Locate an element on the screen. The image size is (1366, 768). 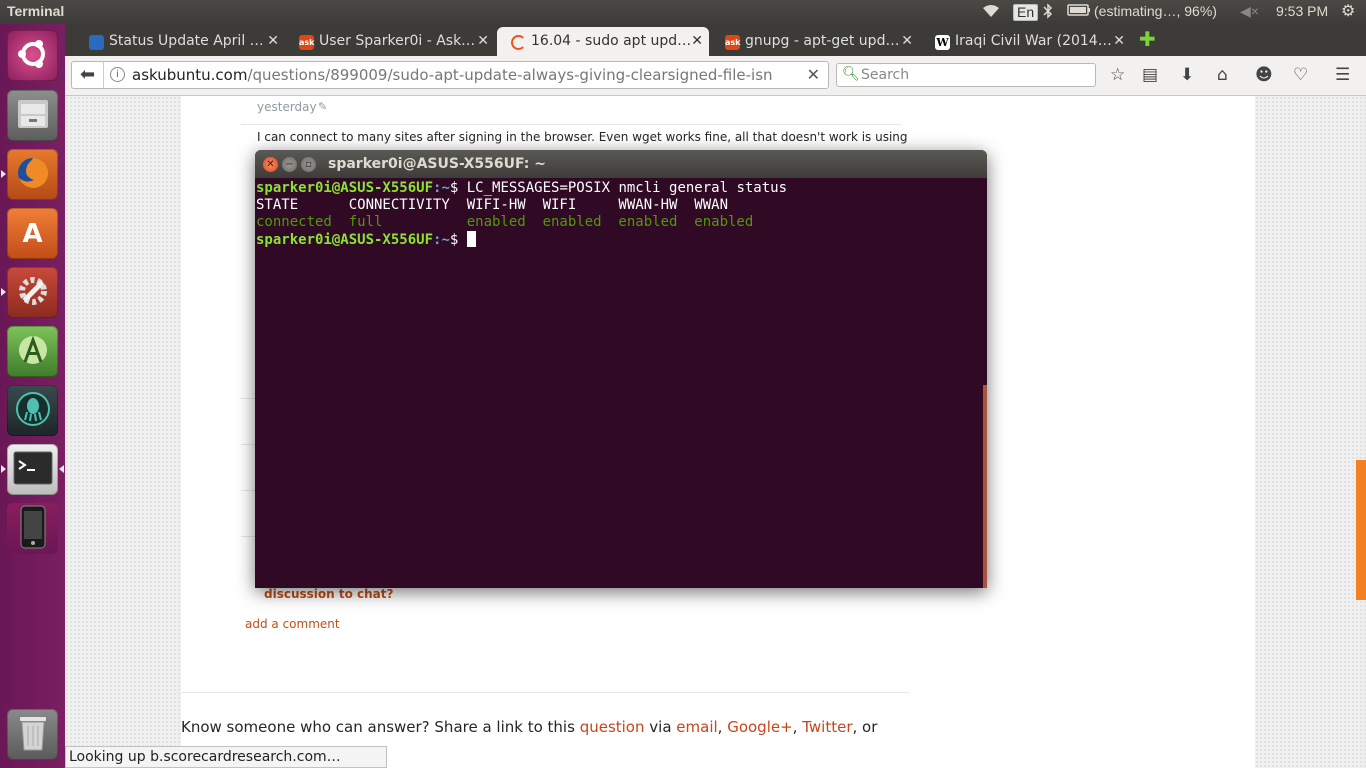
terminal-running-indicator is located at coordinates (3, 469).